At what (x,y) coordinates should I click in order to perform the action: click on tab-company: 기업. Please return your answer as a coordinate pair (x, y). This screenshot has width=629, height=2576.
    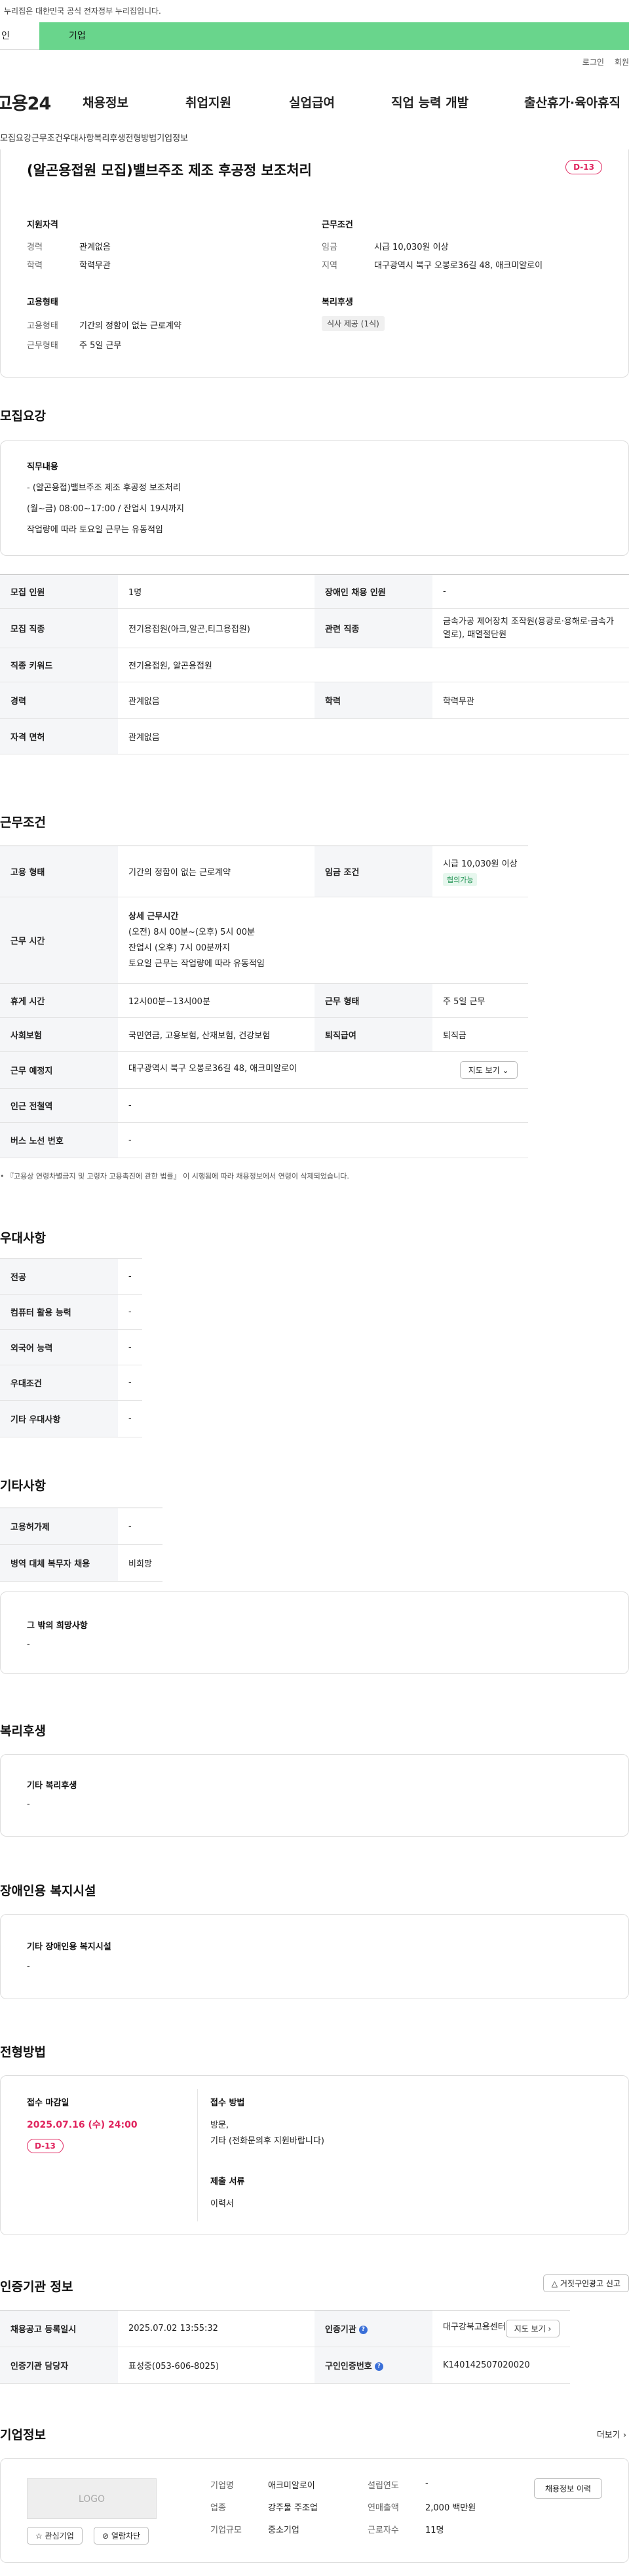
    Looking at the image, I should click on (334, 36).